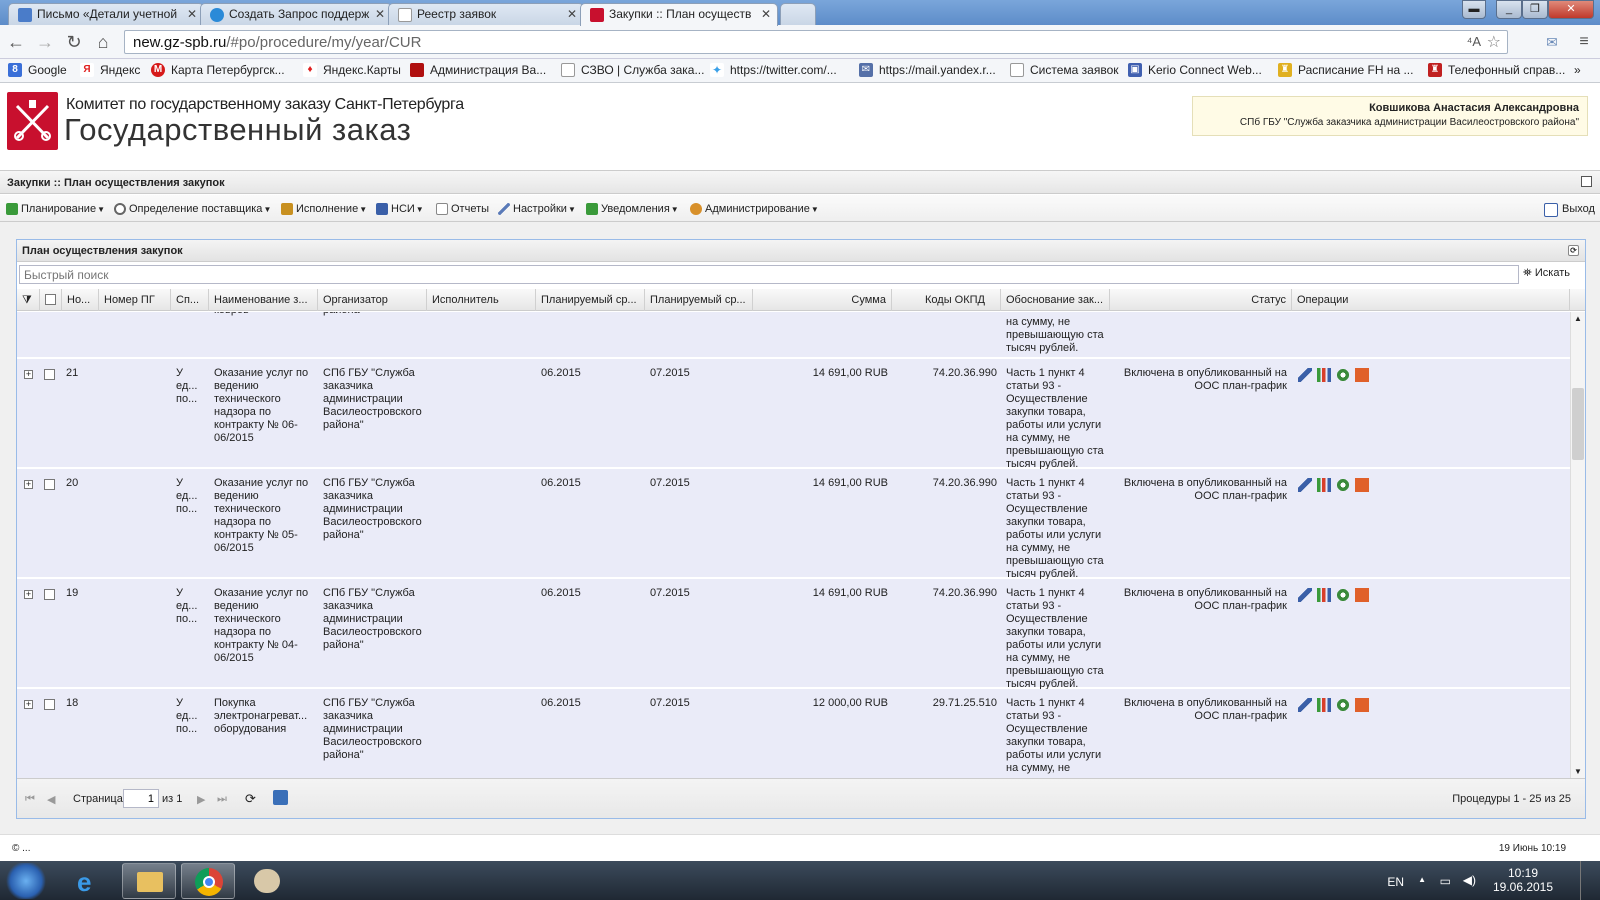 The image size is (1600, 900). Describe the element at coordinates (1569, 210) in the screenshot. I see `logout-button: Выход` at that location.